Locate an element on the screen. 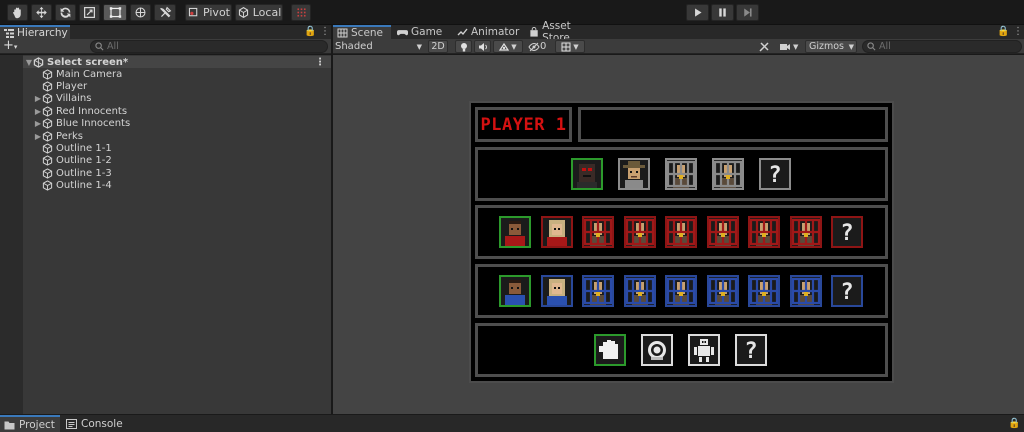  shading-mode-dropdown: Shaded ▼ is located at coordinates (380, 46).